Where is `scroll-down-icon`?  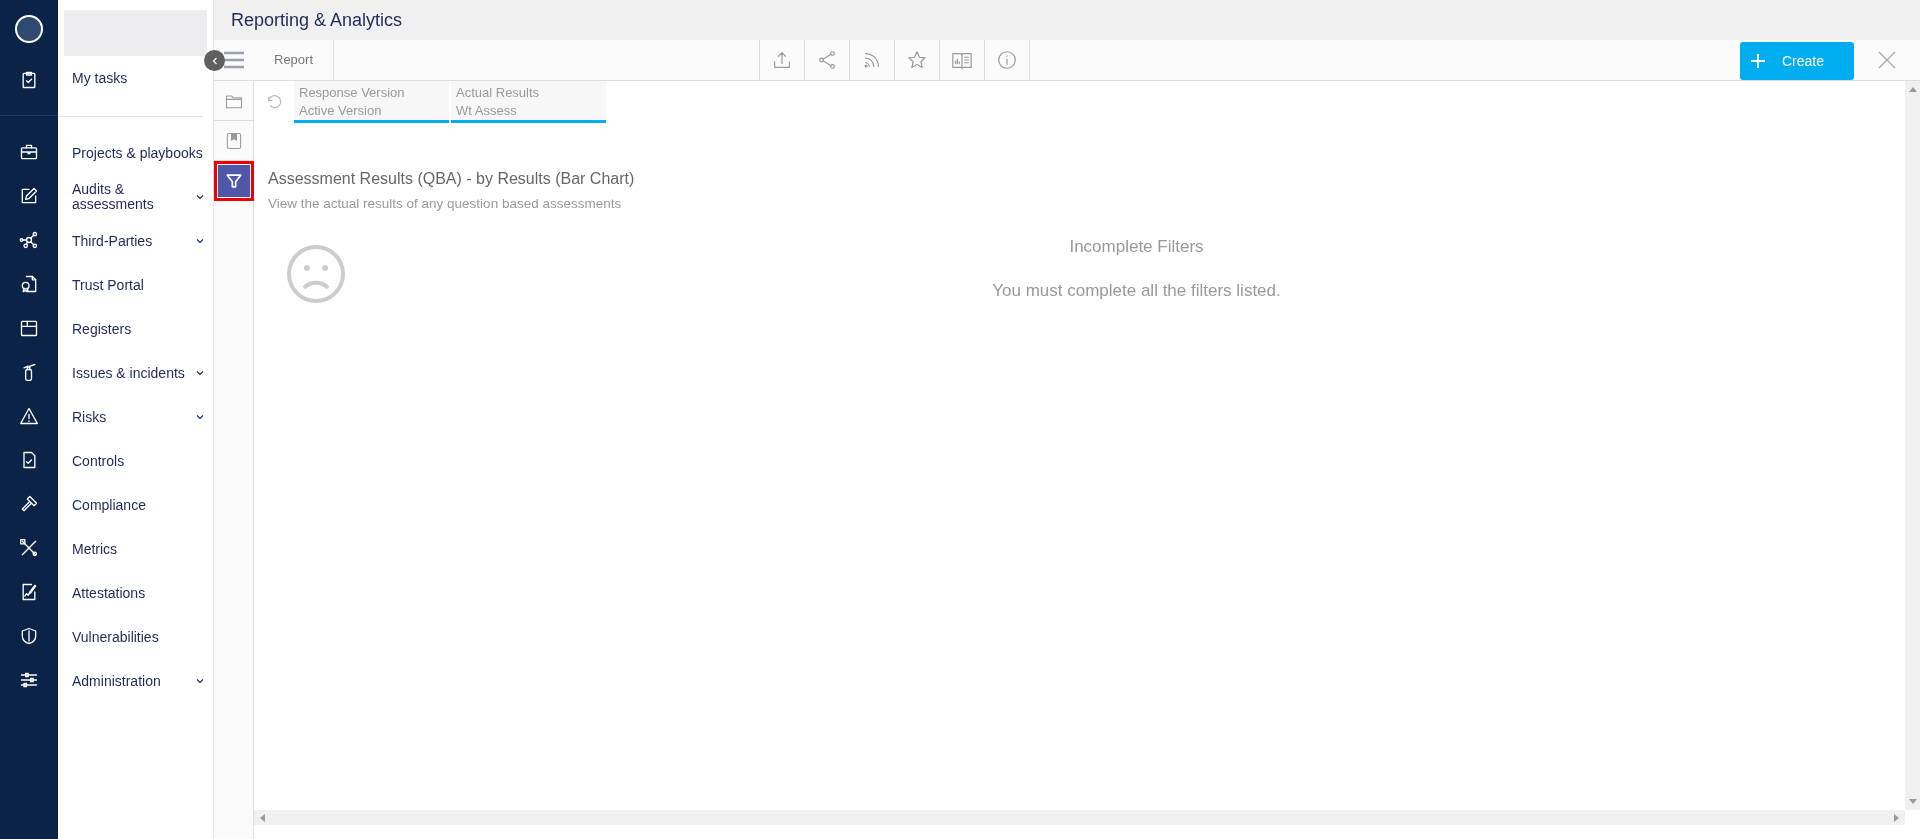
scroll-down-icon is located at coordinates (1912, 801).